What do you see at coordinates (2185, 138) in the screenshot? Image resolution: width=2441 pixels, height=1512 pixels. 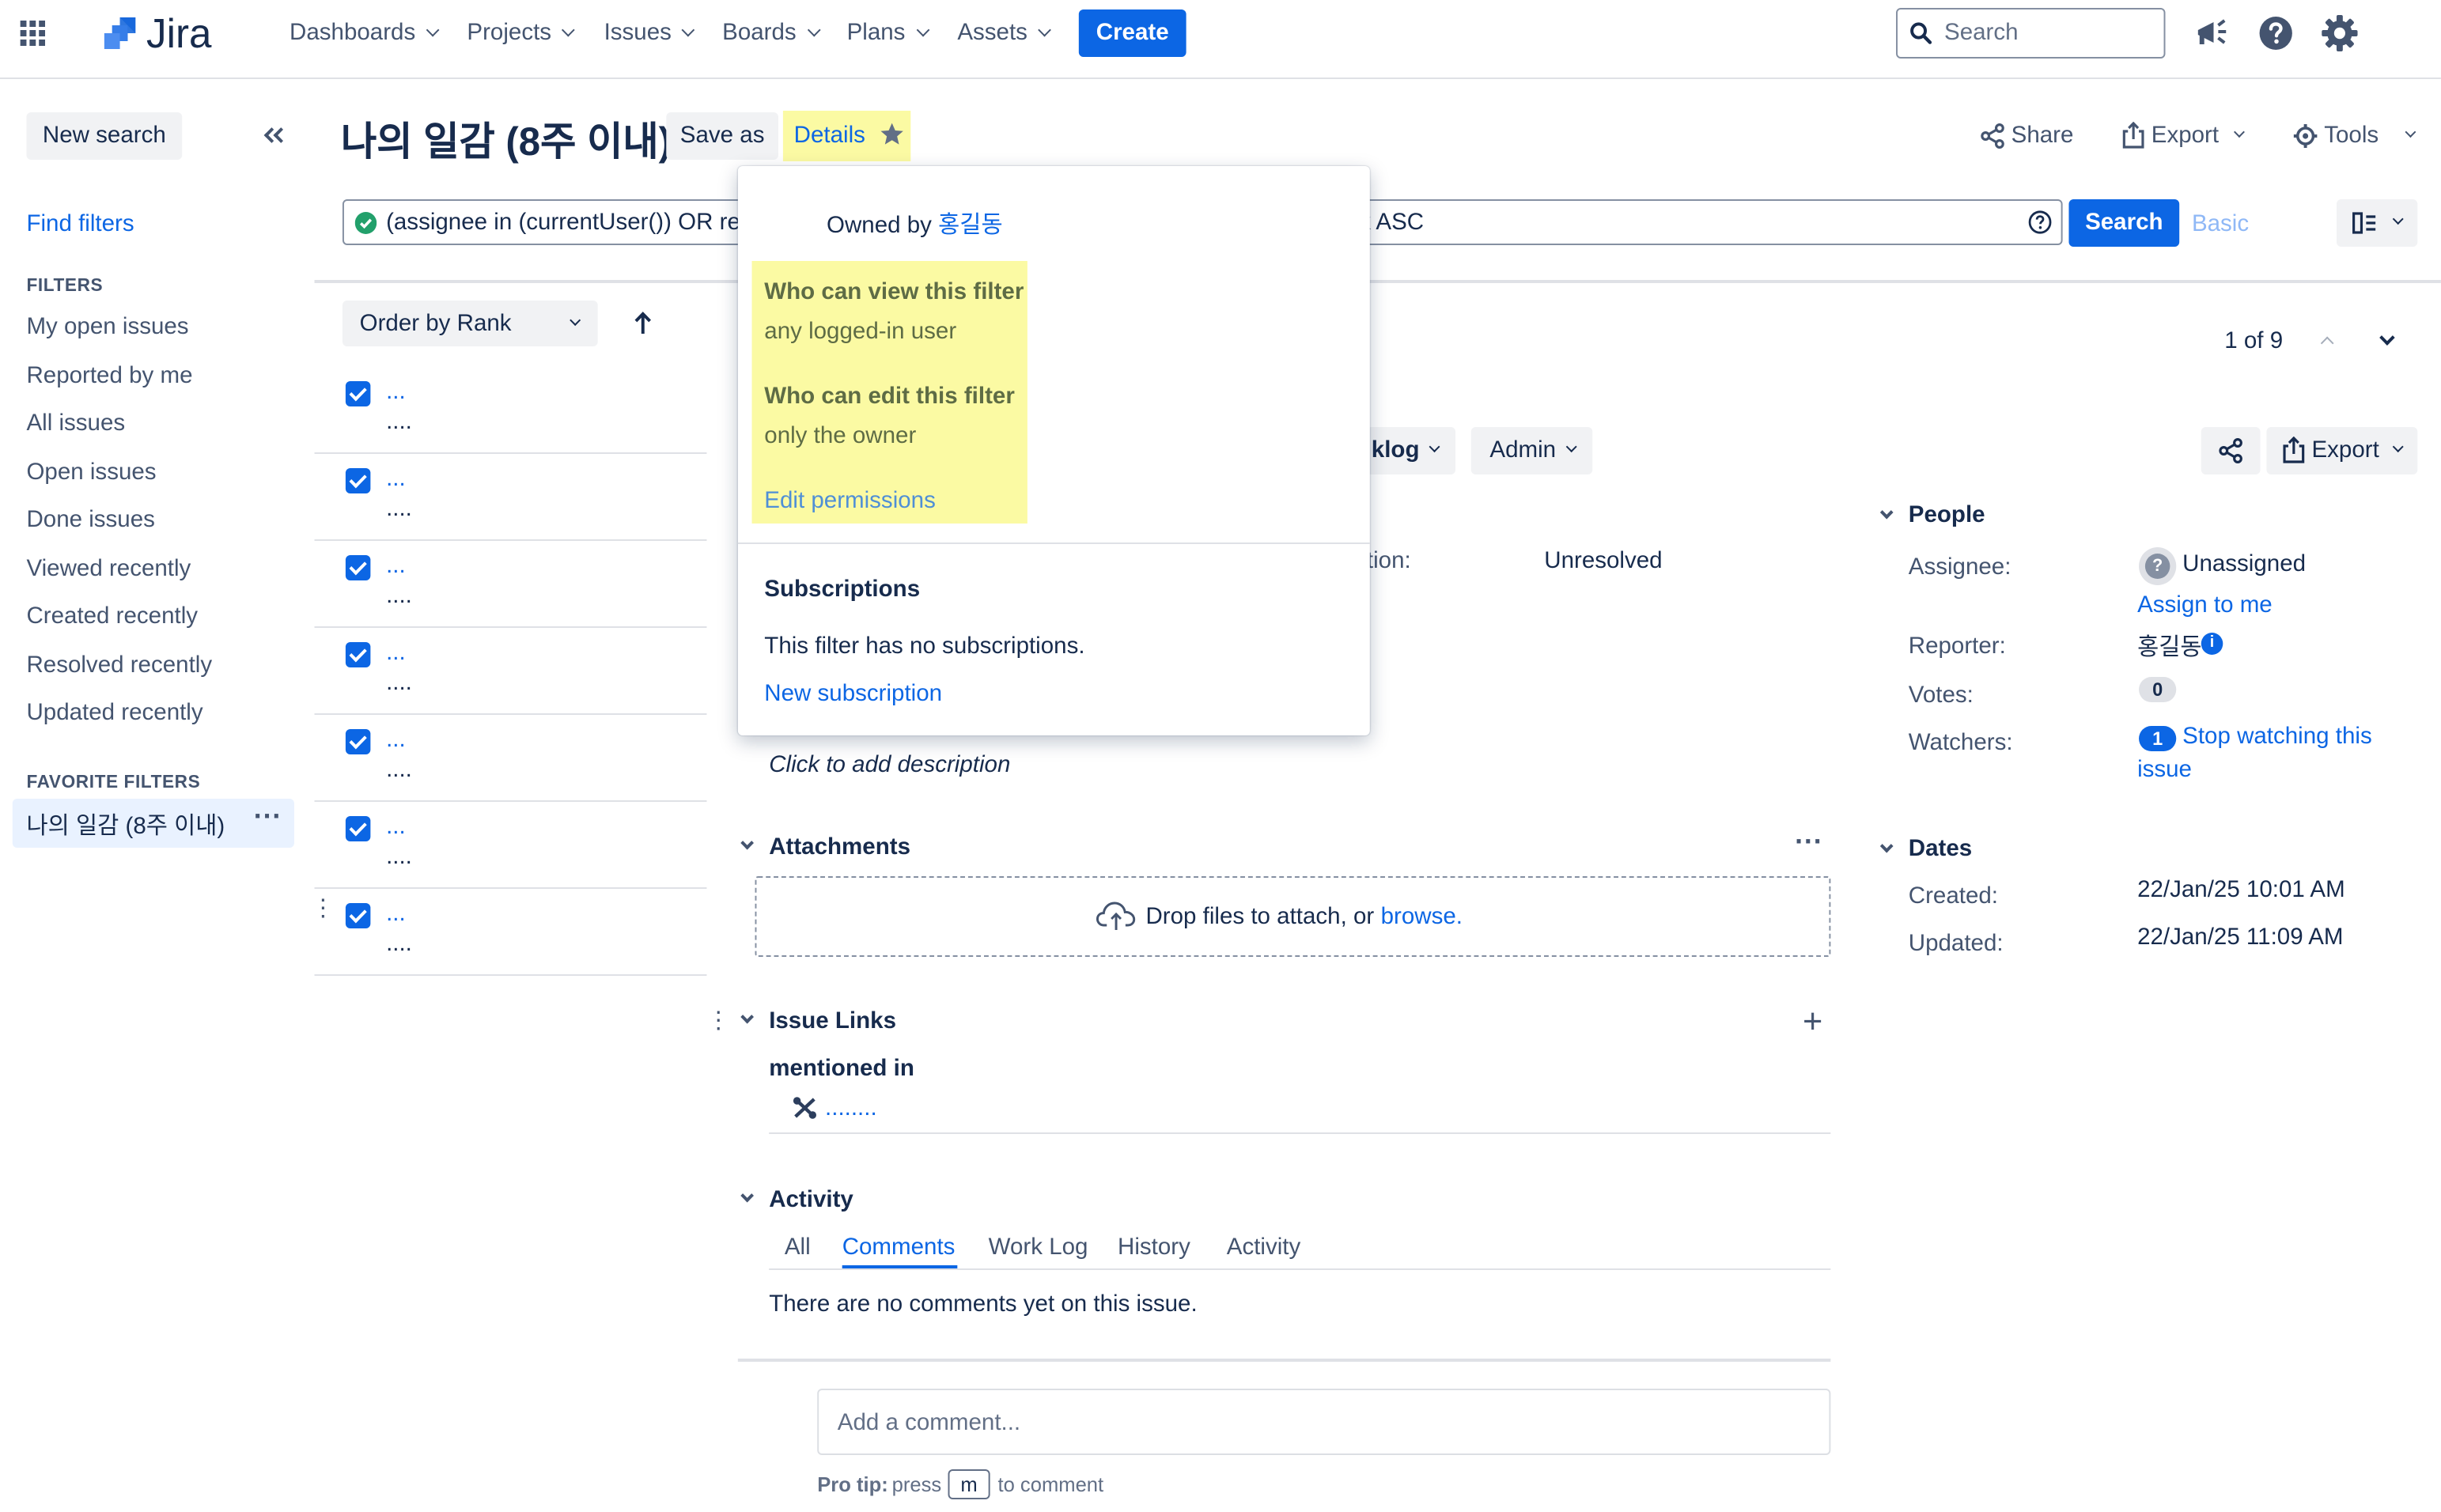 I see `export-button: Export` at bounding box center [2185, 138].